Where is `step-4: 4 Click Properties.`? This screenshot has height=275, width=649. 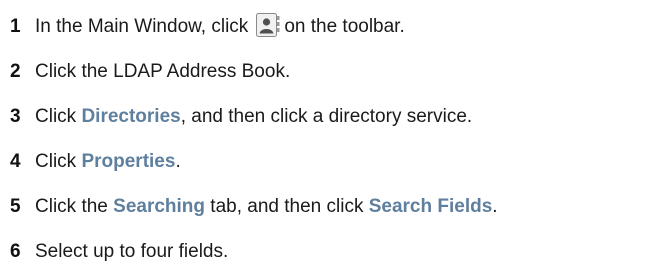
step-4: 4 Click Properties. is located at coordinates (254, 161).